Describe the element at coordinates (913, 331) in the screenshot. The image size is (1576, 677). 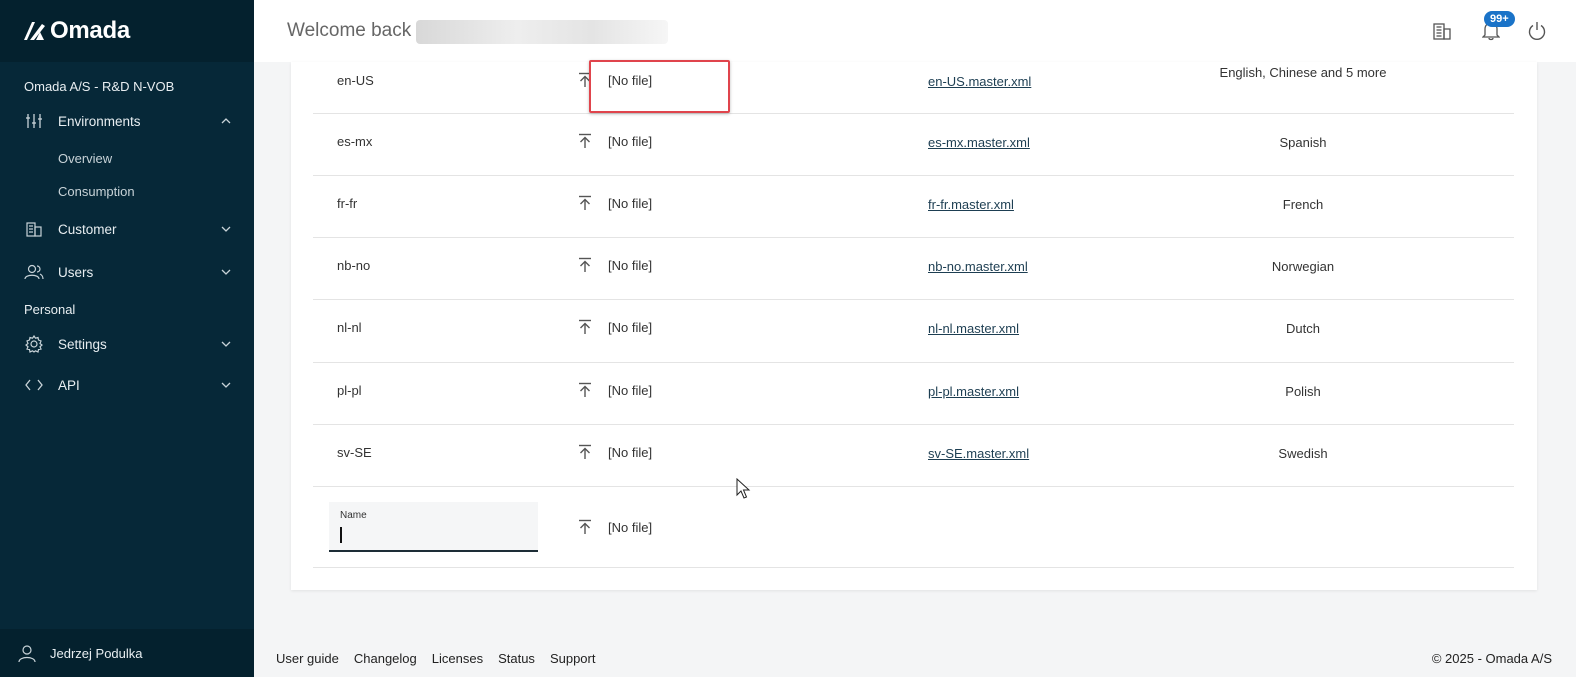
I see `table-row: nl-nl [No file] nl-nl.master.xml Dutch` at that location.